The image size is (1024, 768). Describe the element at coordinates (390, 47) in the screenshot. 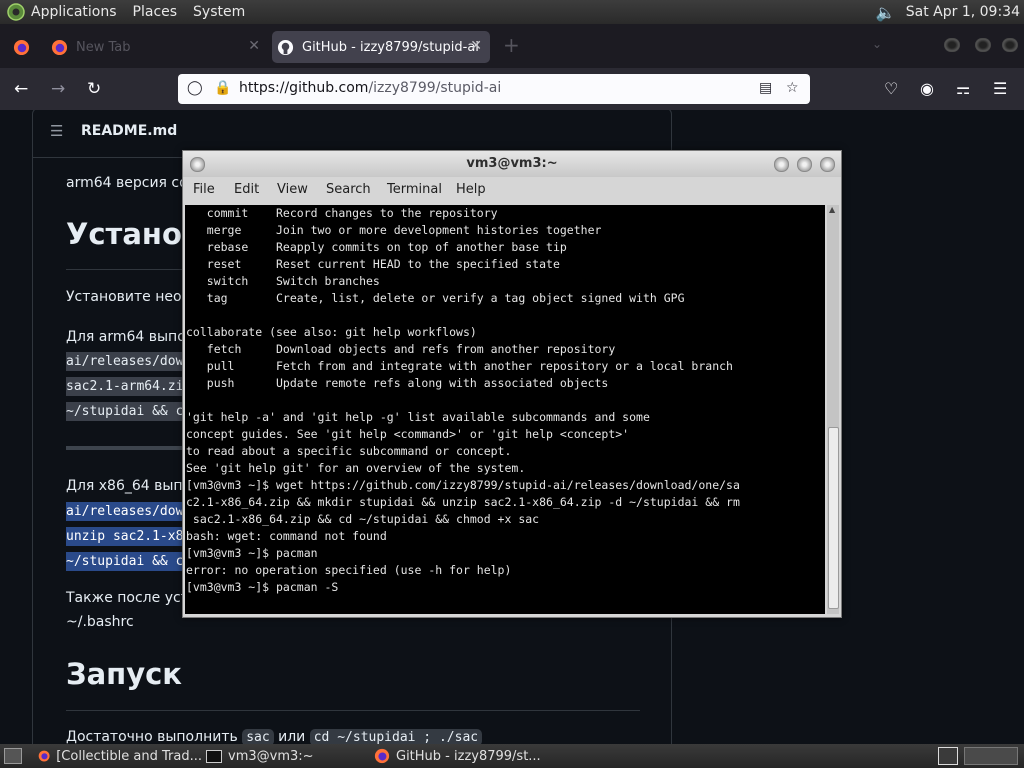

I see `tab-label: GitHub - izzy8799/stupid-ai` at that location.